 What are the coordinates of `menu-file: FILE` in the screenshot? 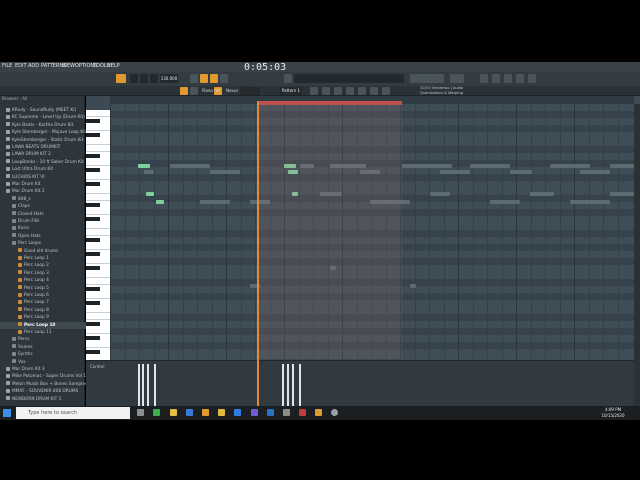 It's located at (7, 66).